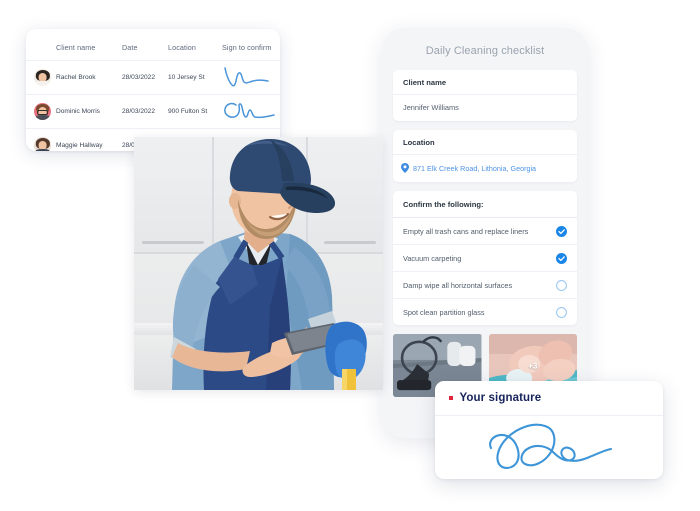  Describe the element at coordinates (549, 398) in the screenshot. I see `signature-header: Your signature` at that location.